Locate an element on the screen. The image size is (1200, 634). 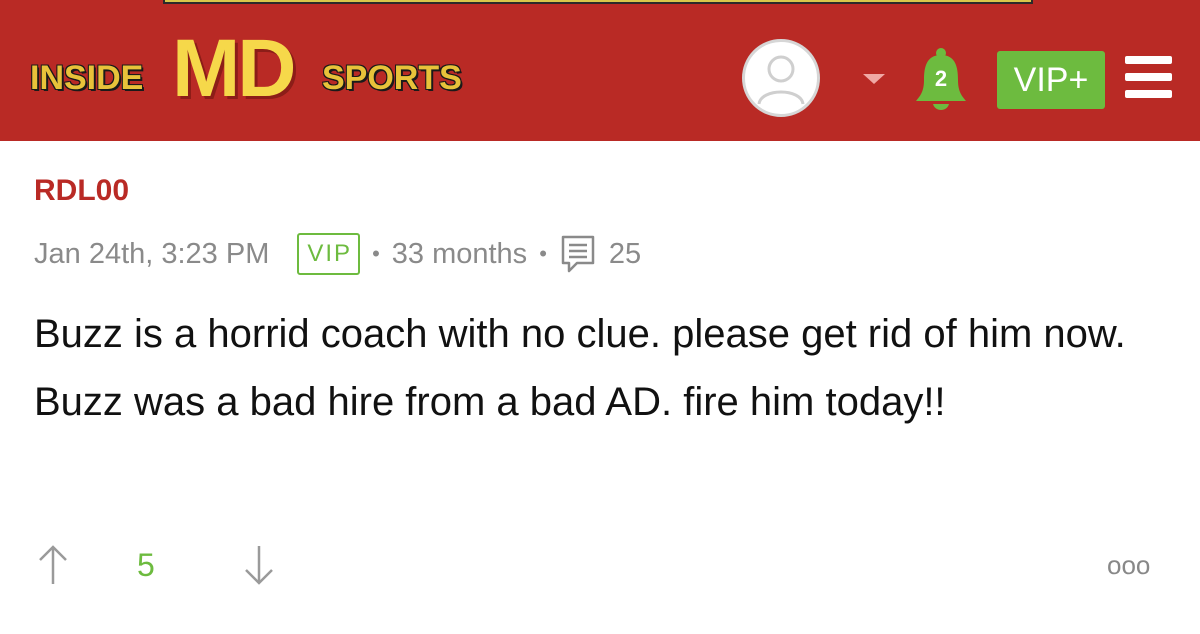
chevron-down-icon is located at coordinates (874, 79).